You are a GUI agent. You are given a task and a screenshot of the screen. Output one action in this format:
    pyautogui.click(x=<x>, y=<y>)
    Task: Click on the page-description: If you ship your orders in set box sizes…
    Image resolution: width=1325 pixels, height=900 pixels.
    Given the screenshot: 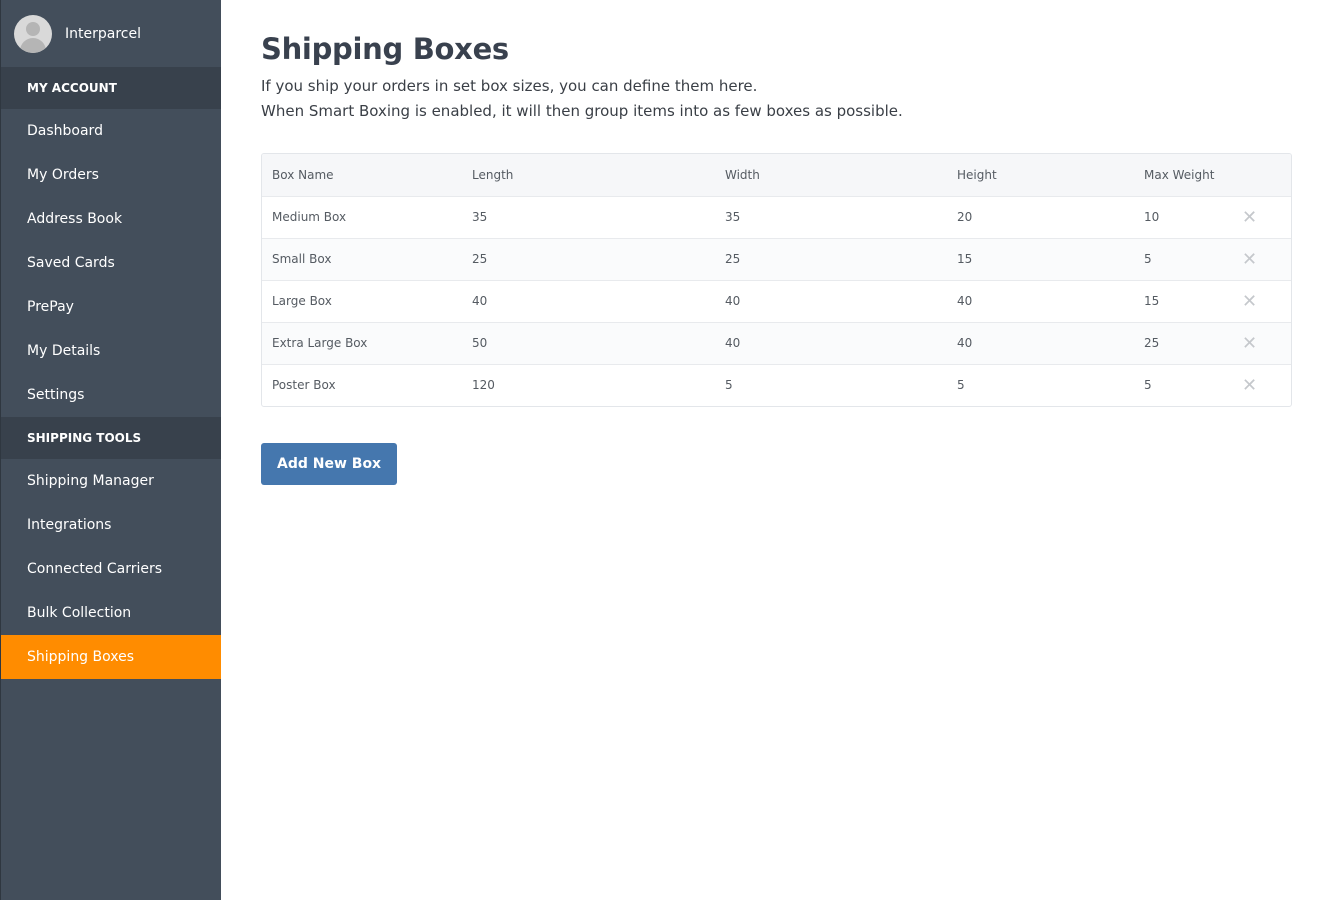 What is the action you would take?
    pyautogui.click(x=776, y=99)
    